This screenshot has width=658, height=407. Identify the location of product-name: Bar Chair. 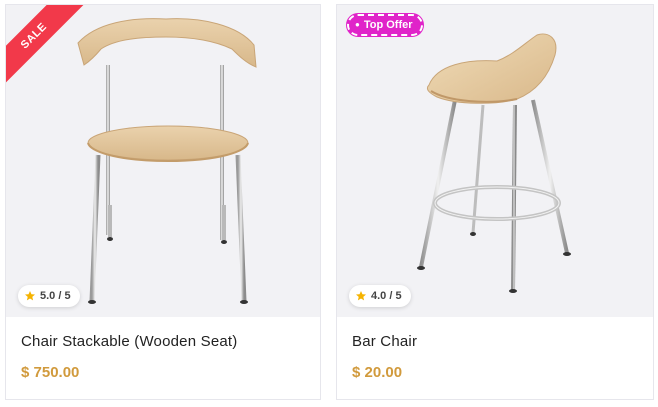
(384, 341).